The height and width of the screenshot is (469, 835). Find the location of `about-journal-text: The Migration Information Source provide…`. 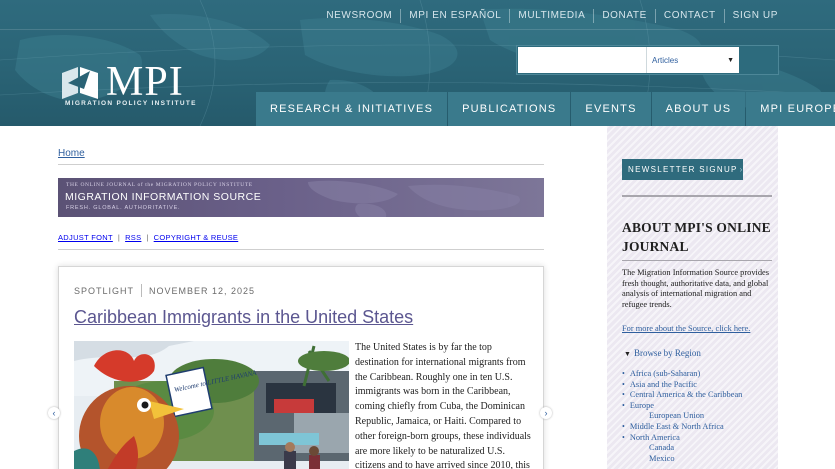

about-journal-text: The Migration Information Source provide… is located at coordinates (695, 288).